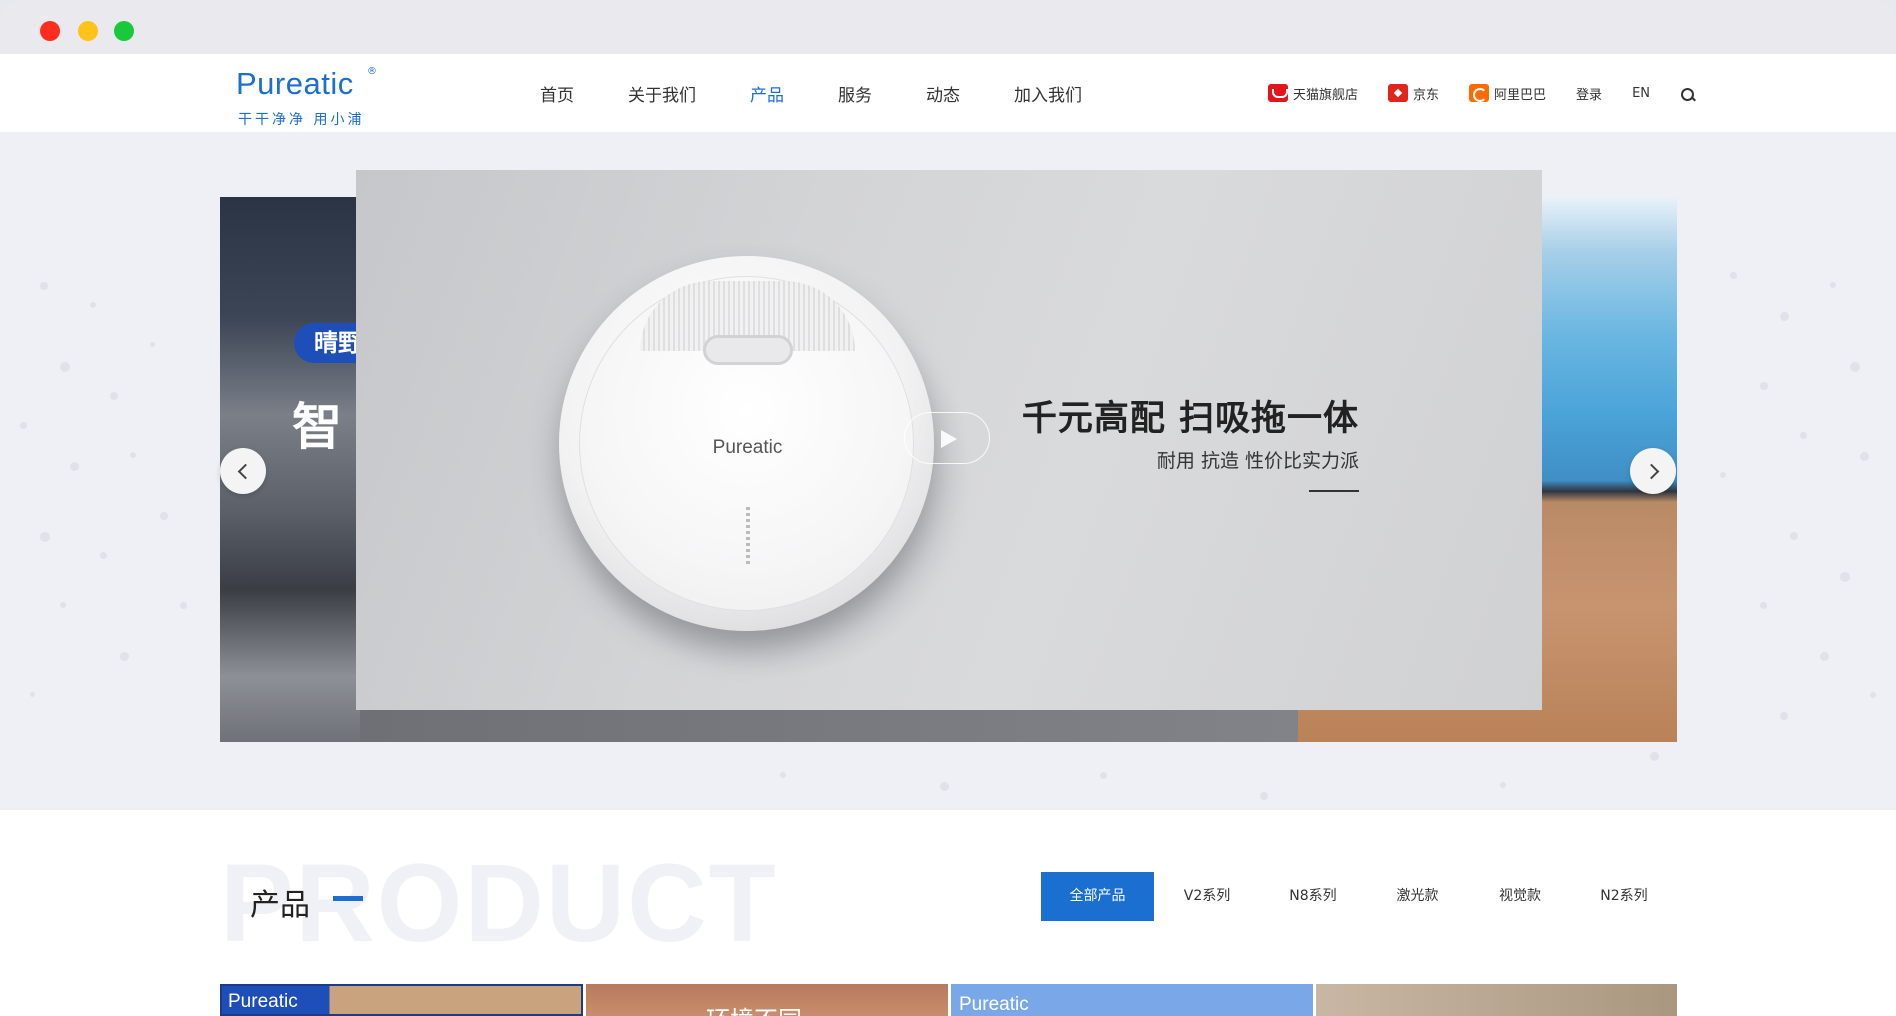 This screenshot has height=1016, width=1896. What do you see at coordinates (1207, 896) in the screenshot?
I see `tab-v2-series: V2系列` at bounding box center [1207, 896].